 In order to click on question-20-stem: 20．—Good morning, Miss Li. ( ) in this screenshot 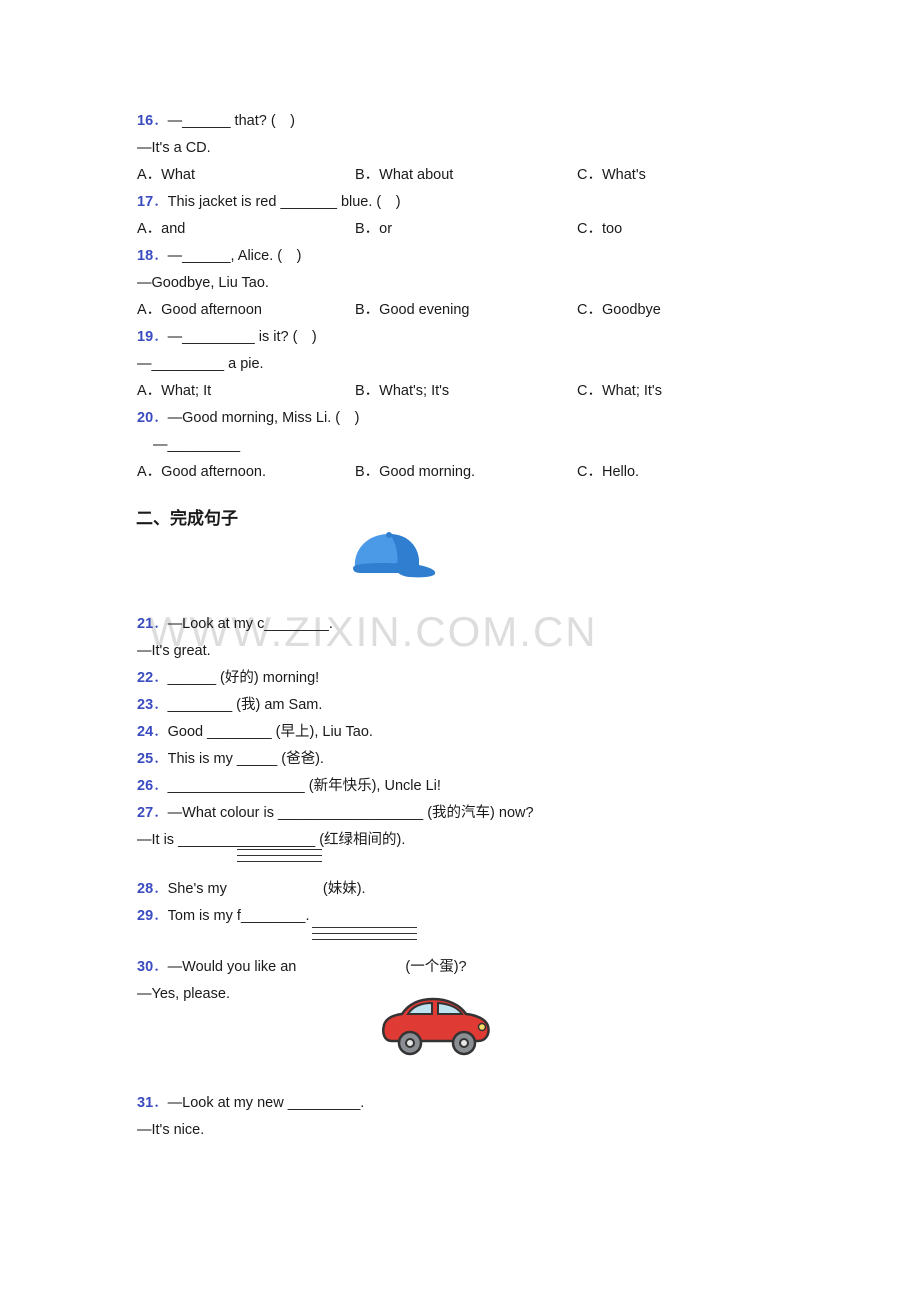, I will do `click(248, 418)`.